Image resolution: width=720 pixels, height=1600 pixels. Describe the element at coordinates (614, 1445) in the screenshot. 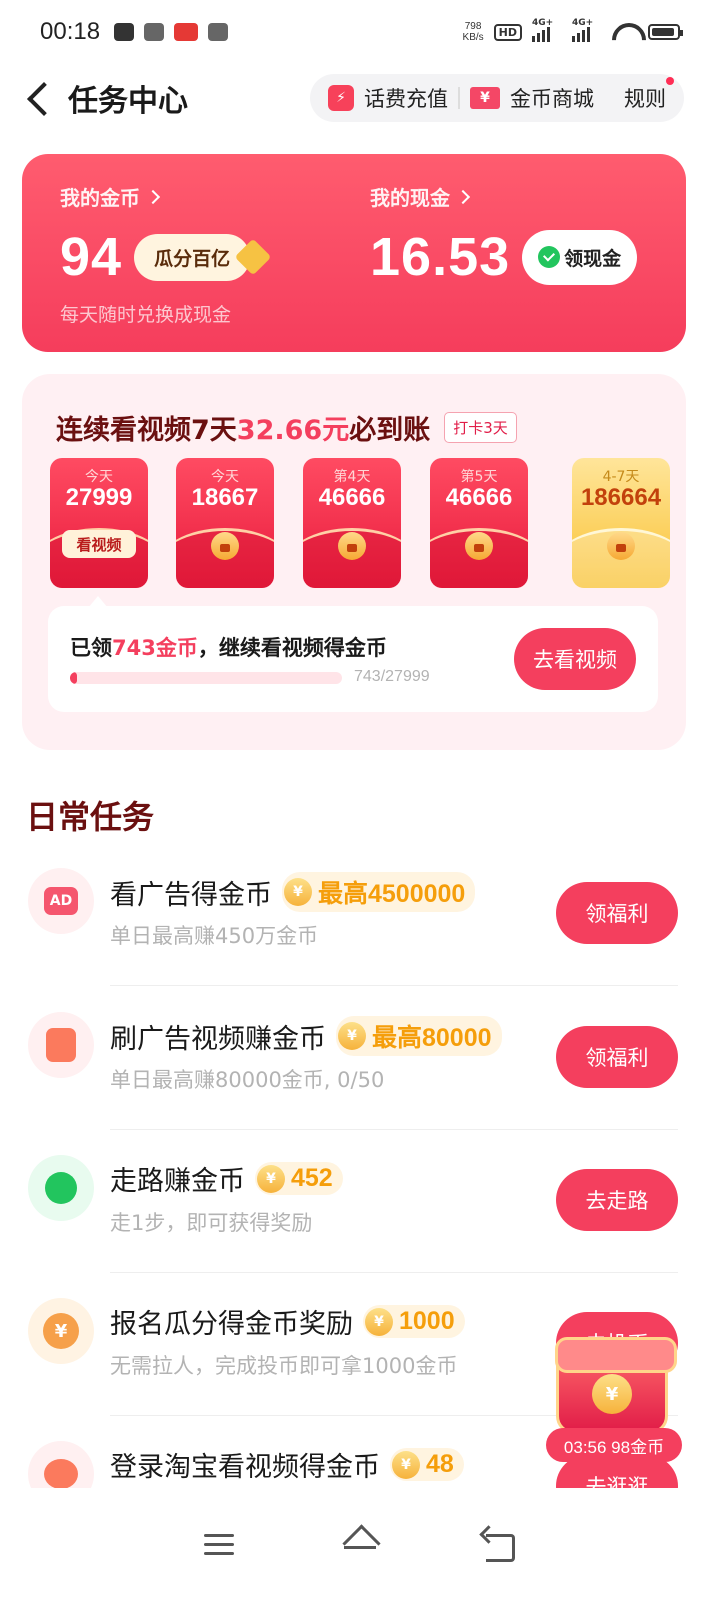

I see `countdown-label: 03:56 98金币` at that location.